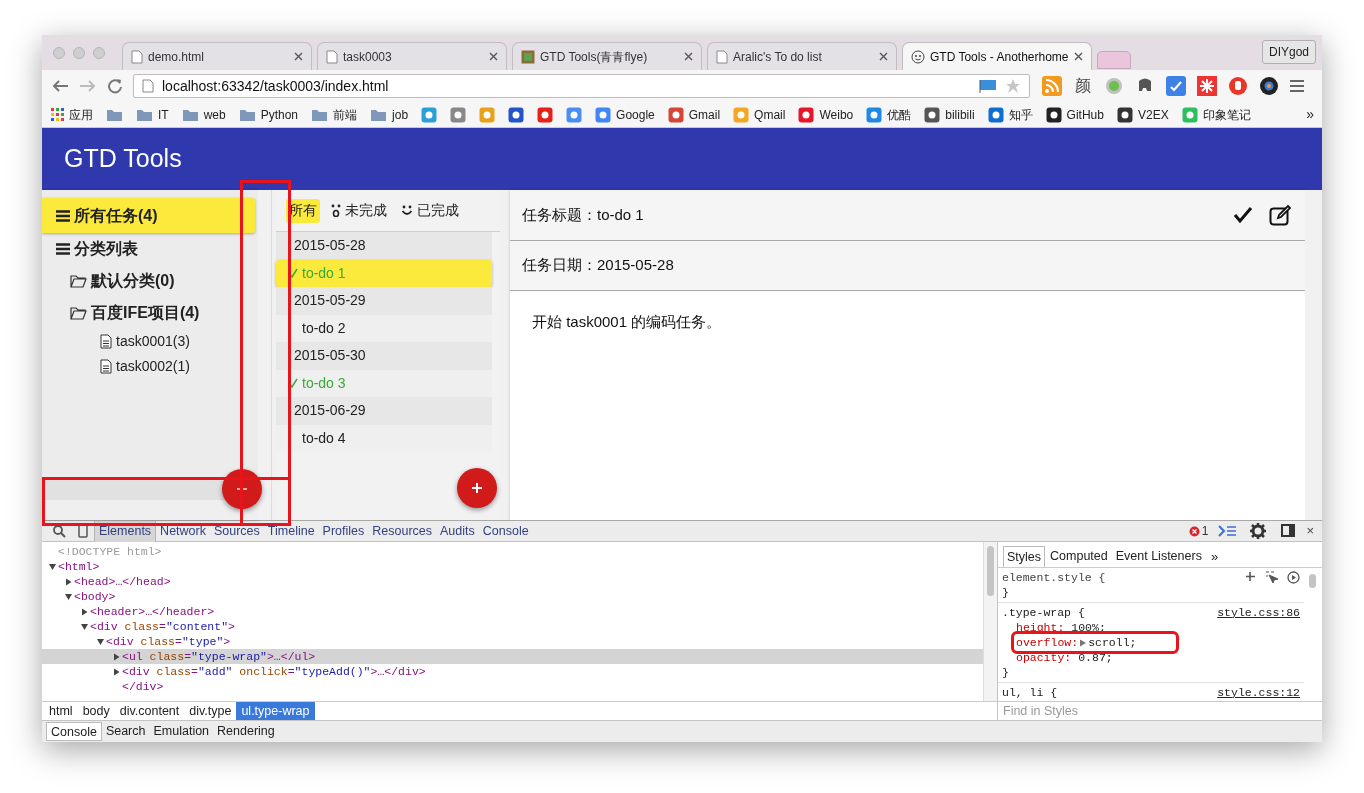 This screenshot has width=1364, height=793. I want to click on add-rule-icon, so click(1251, 577).